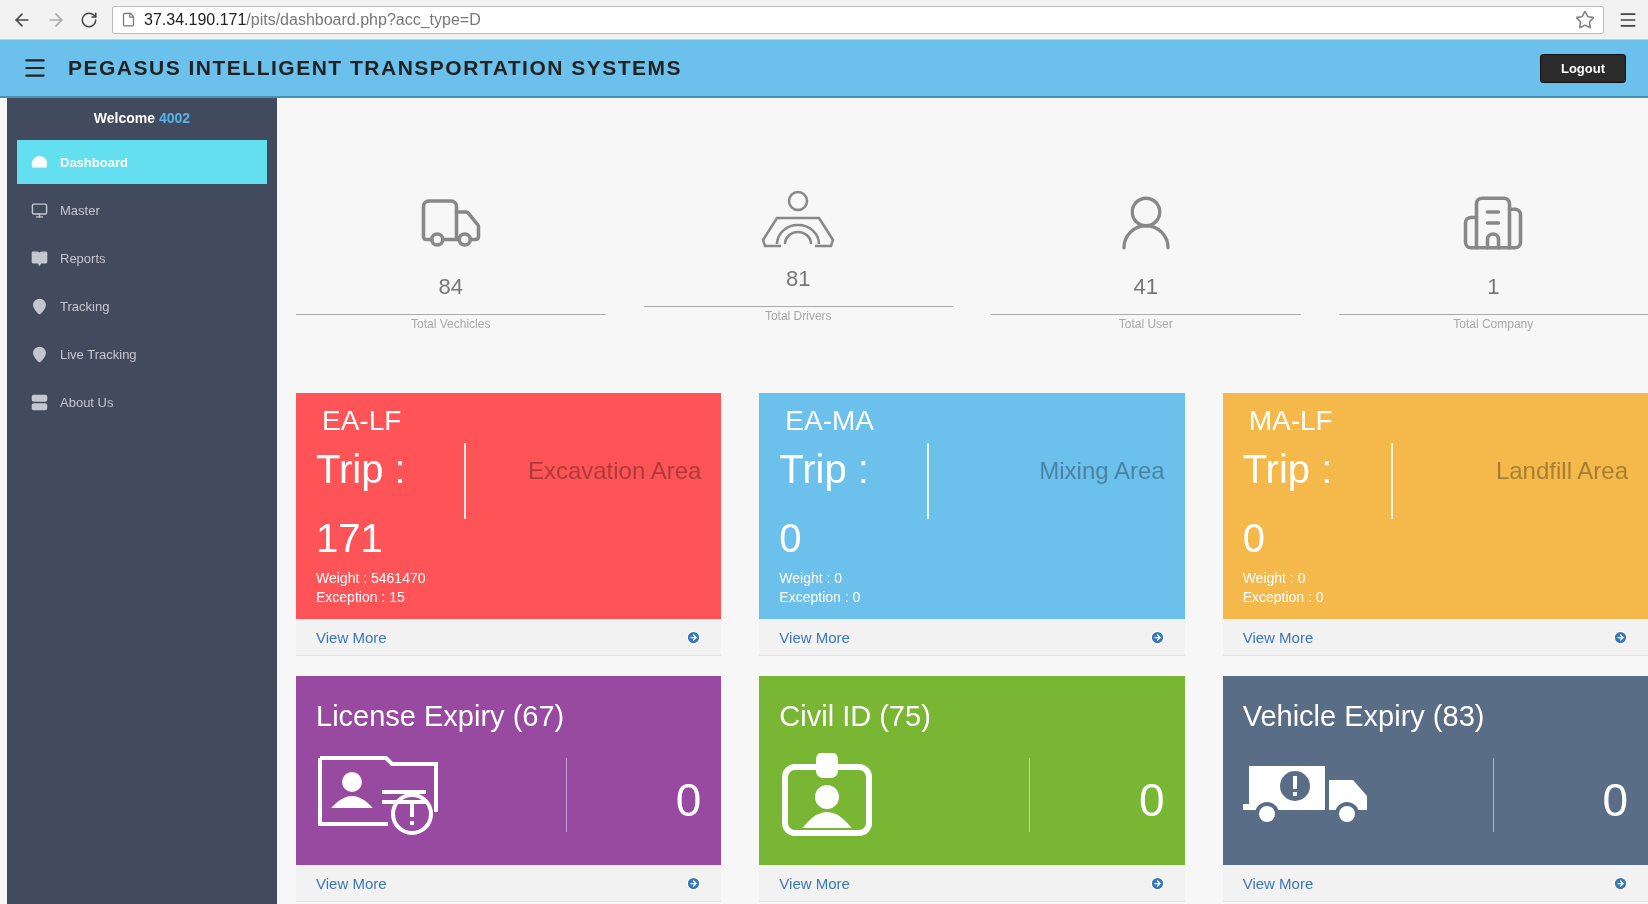  I want to click on route-code: EA-MA, so click(829, 421).